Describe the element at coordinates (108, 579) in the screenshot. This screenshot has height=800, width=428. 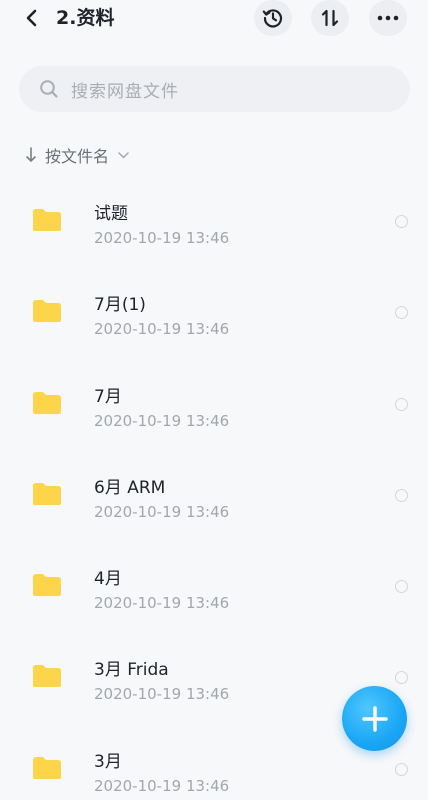
I see `file-name: 4月` at that location.